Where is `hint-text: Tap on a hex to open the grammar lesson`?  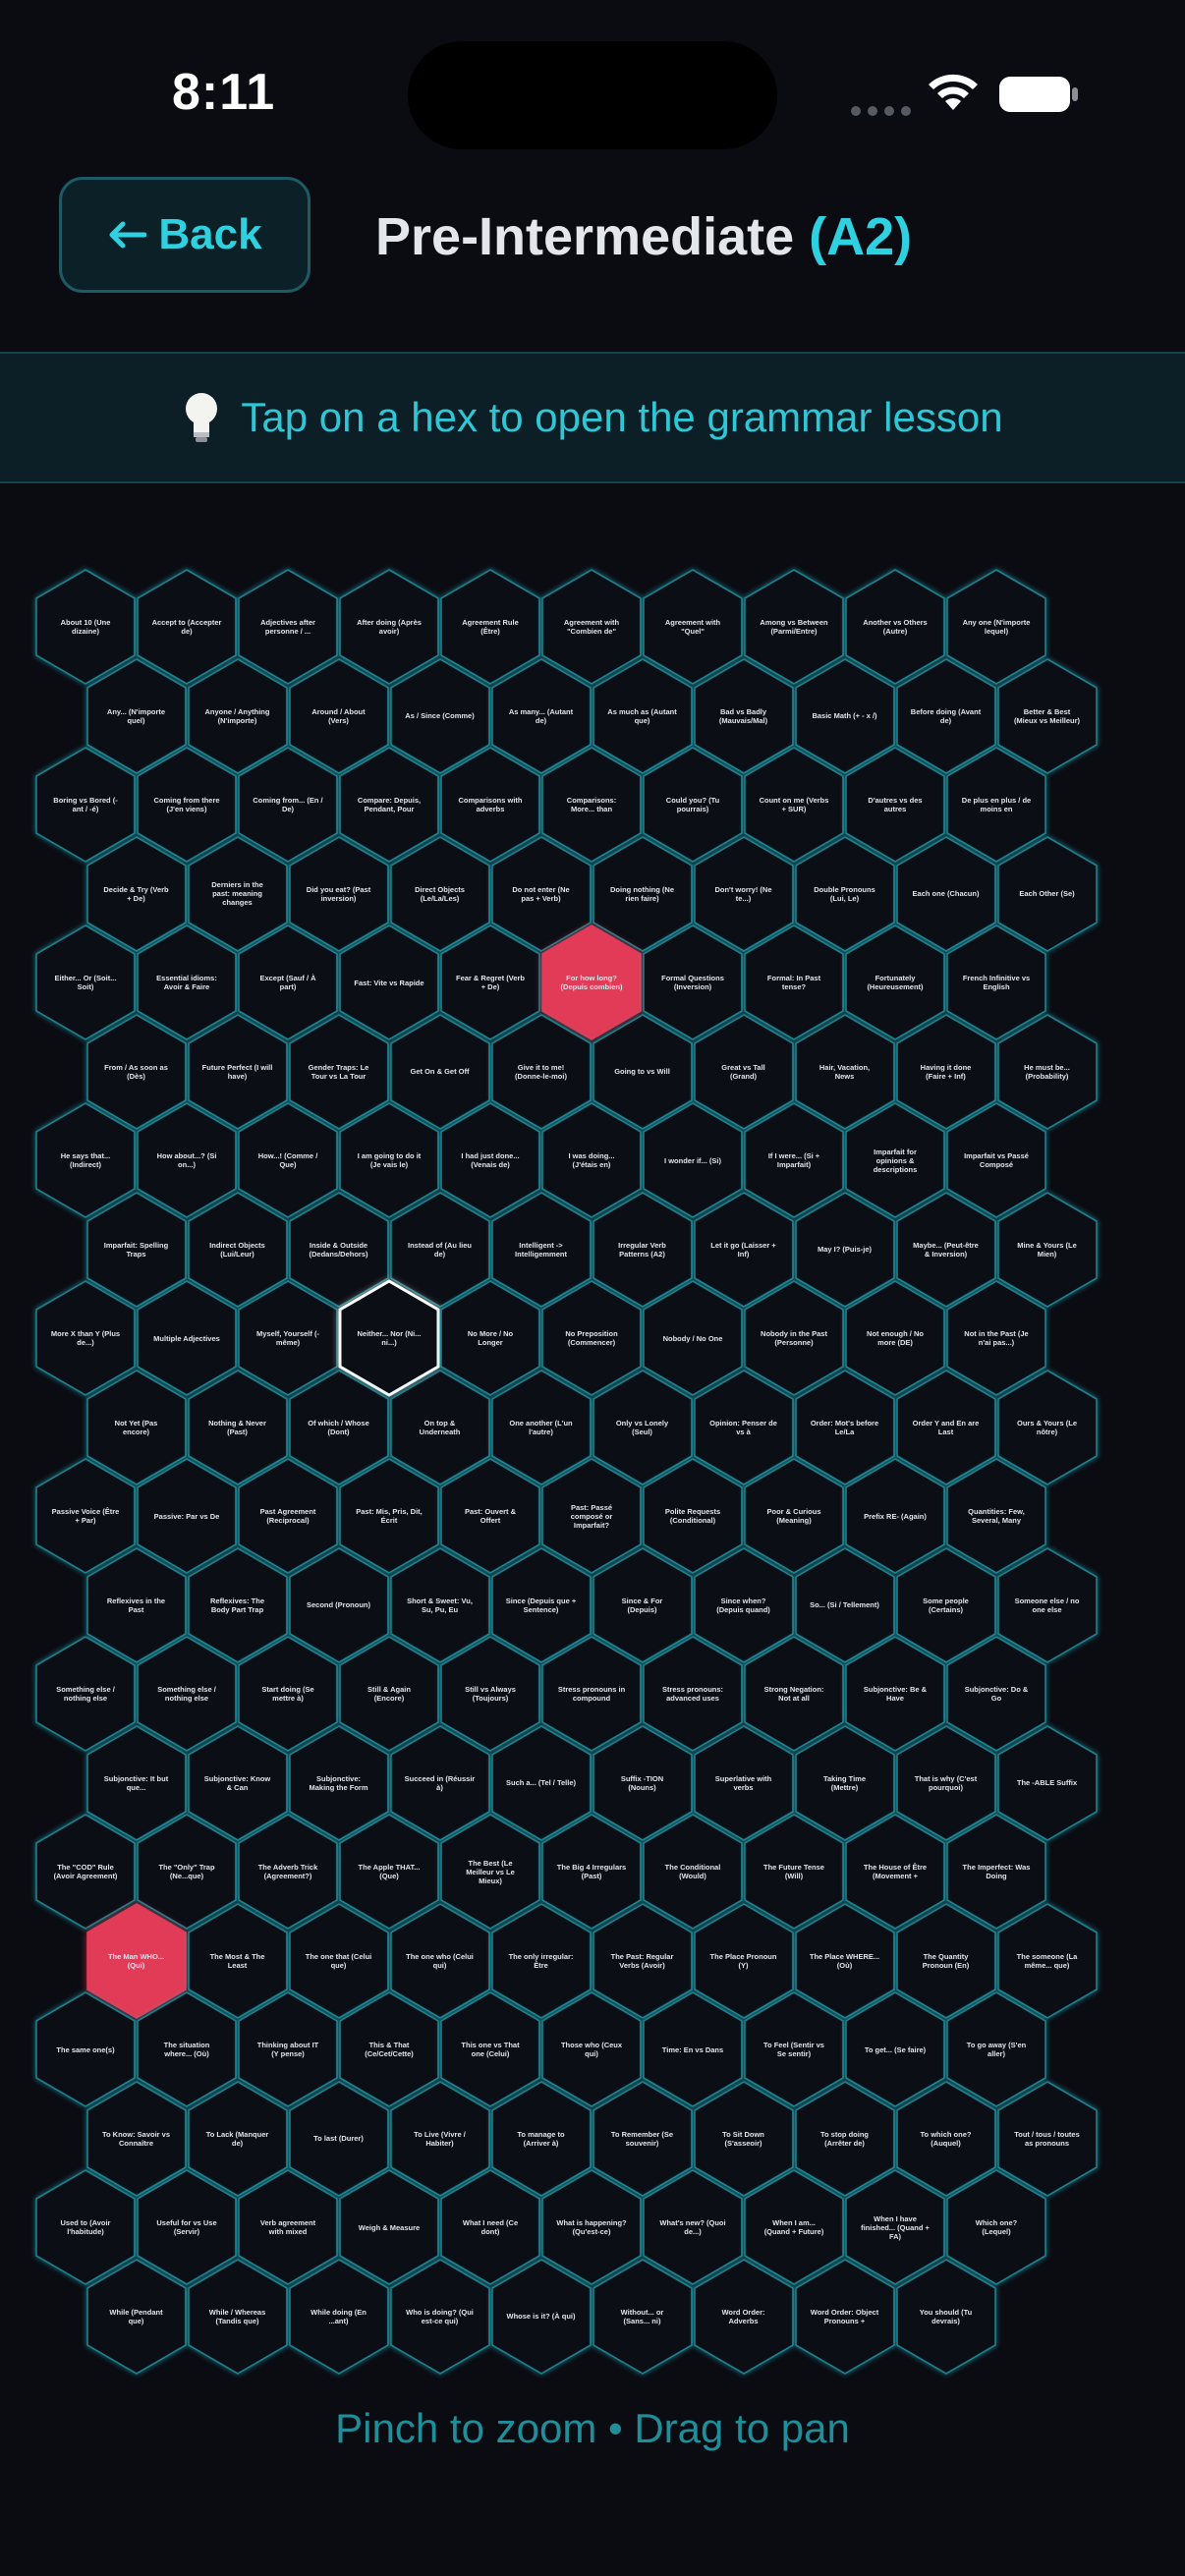
hint-text: Tap on a hex to open the grammar lesson is located at coordinates (622, 417).